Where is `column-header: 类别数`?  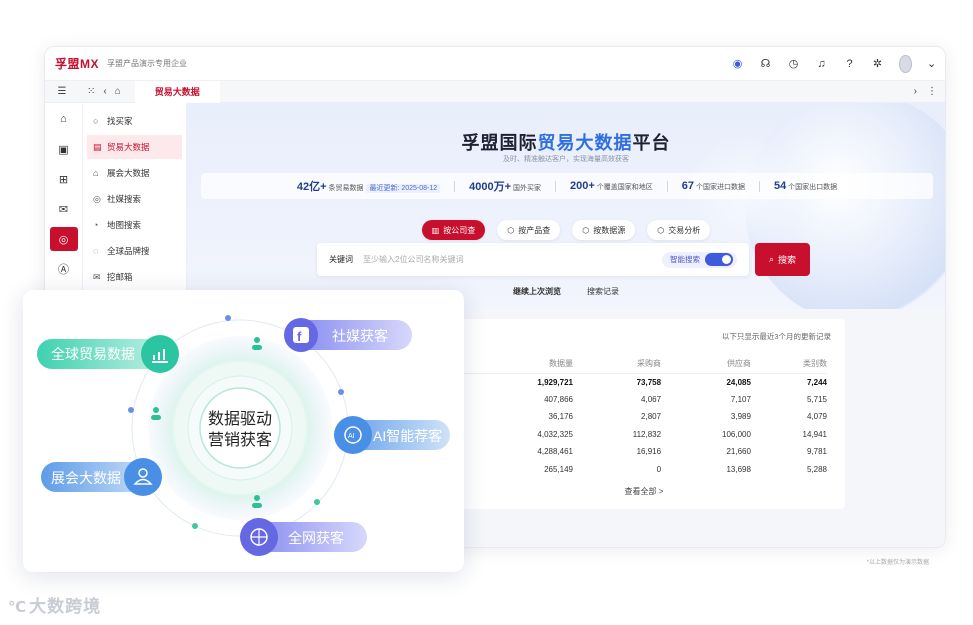 column-header: 类别数 is located at coordinates (788, 364).